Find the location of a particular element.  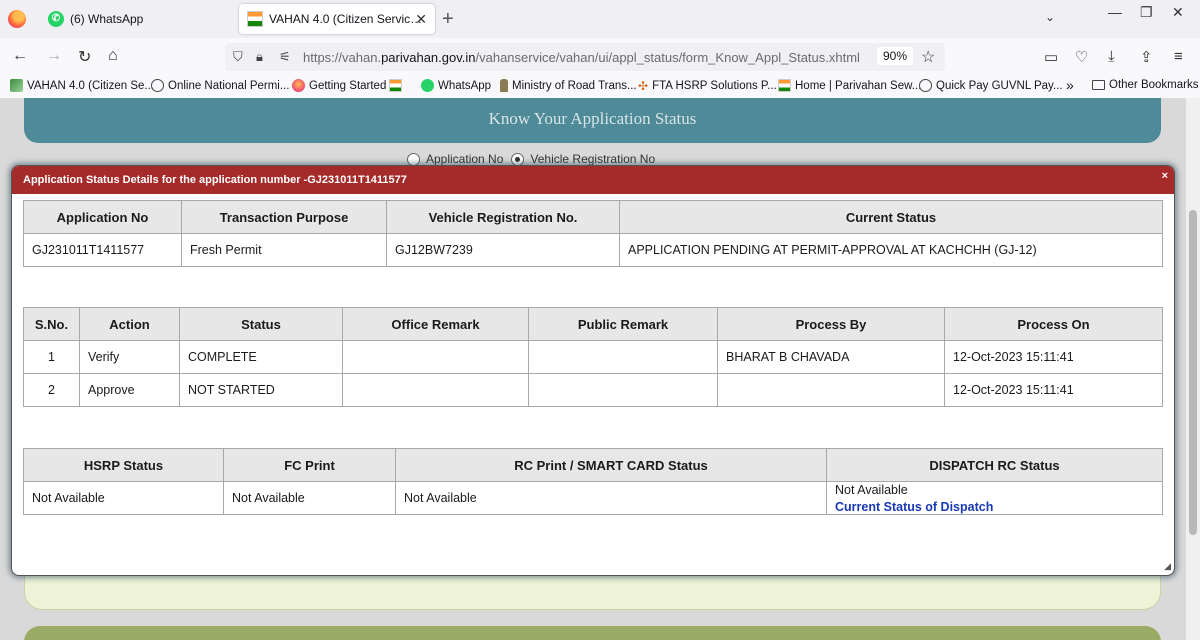

column-header: FC Print is located at coordinates (309, 465).